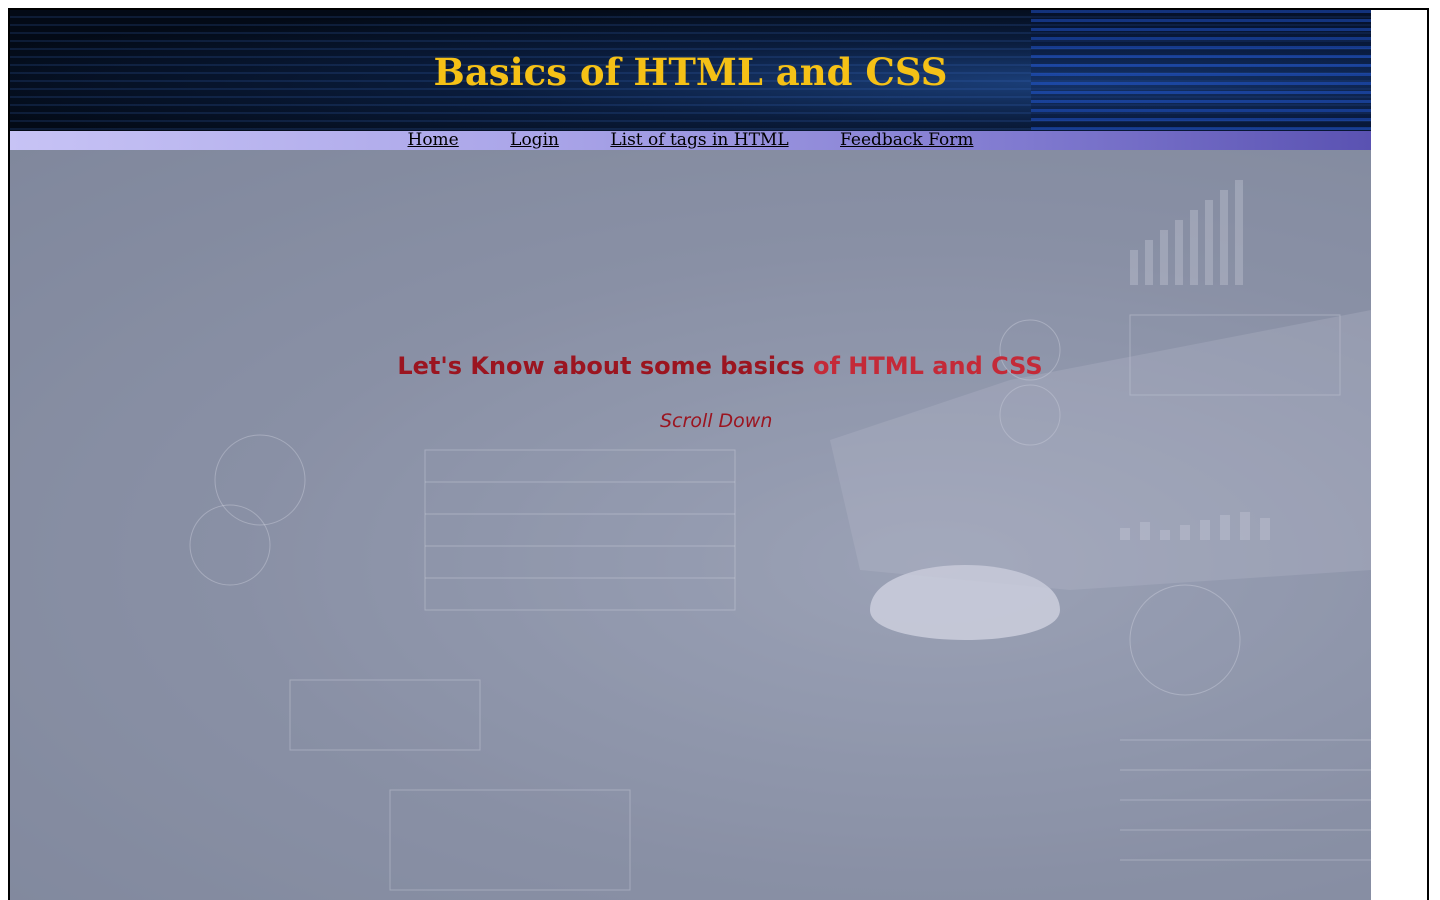 The height and width of the screenshot is (900, 1440). Describe the element at coordinates (923, 366) in the screenshot. I see `hero-heading-accent: of HTML and CSS` at that location.